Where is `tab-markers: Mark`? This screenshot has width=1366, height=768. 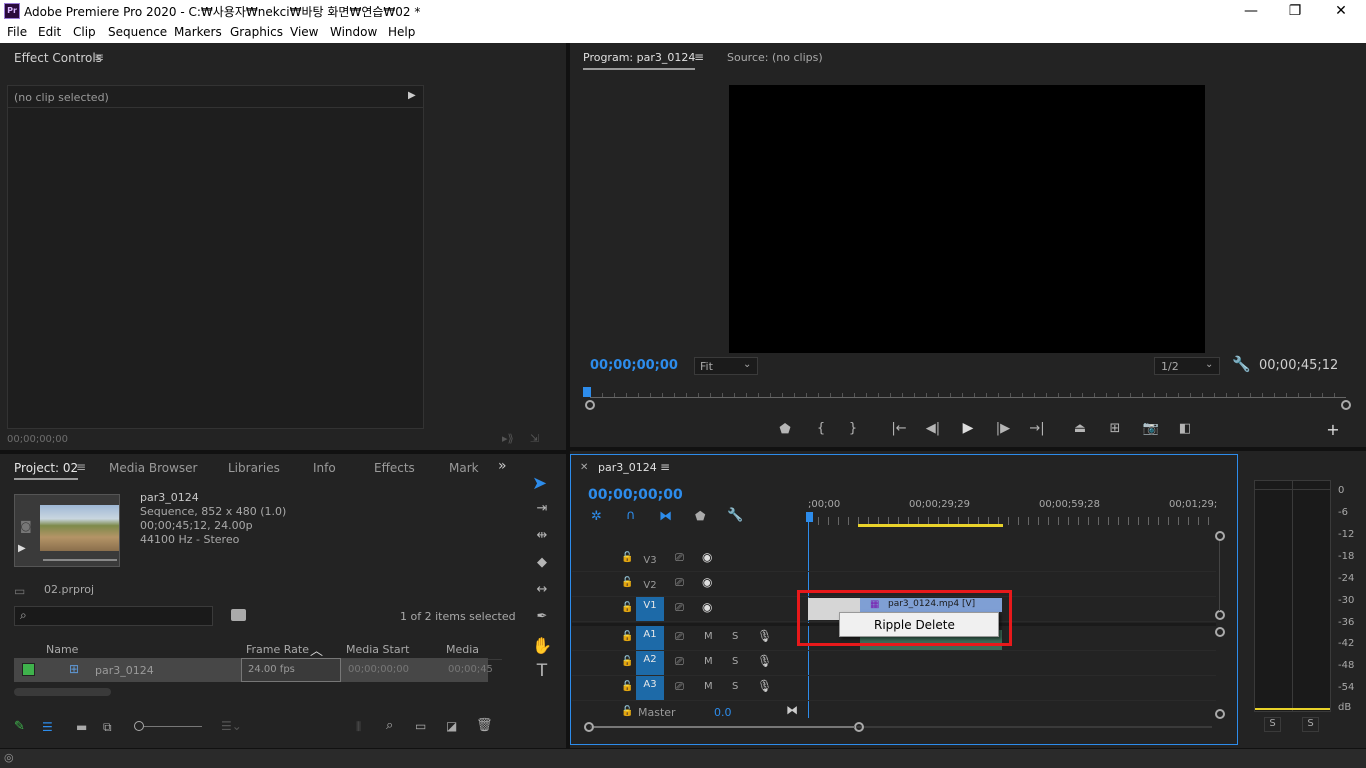
tab-markers: Mark is located at coordinates (464, 468).